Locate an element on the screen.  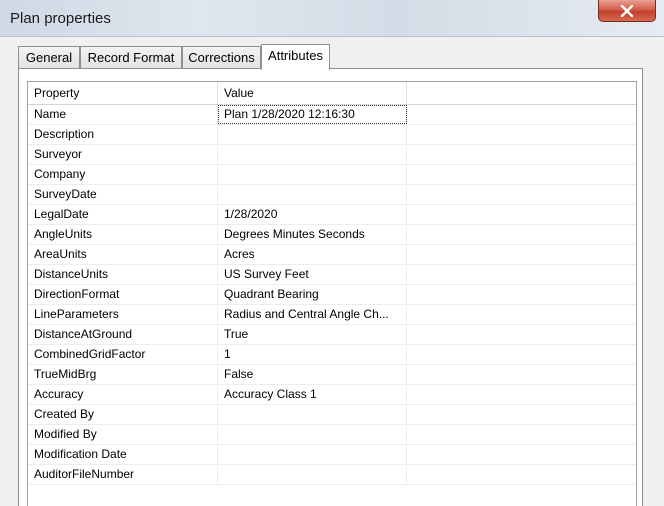
property-cell: CombinedGridFactor is located at coordinates (123, 354).